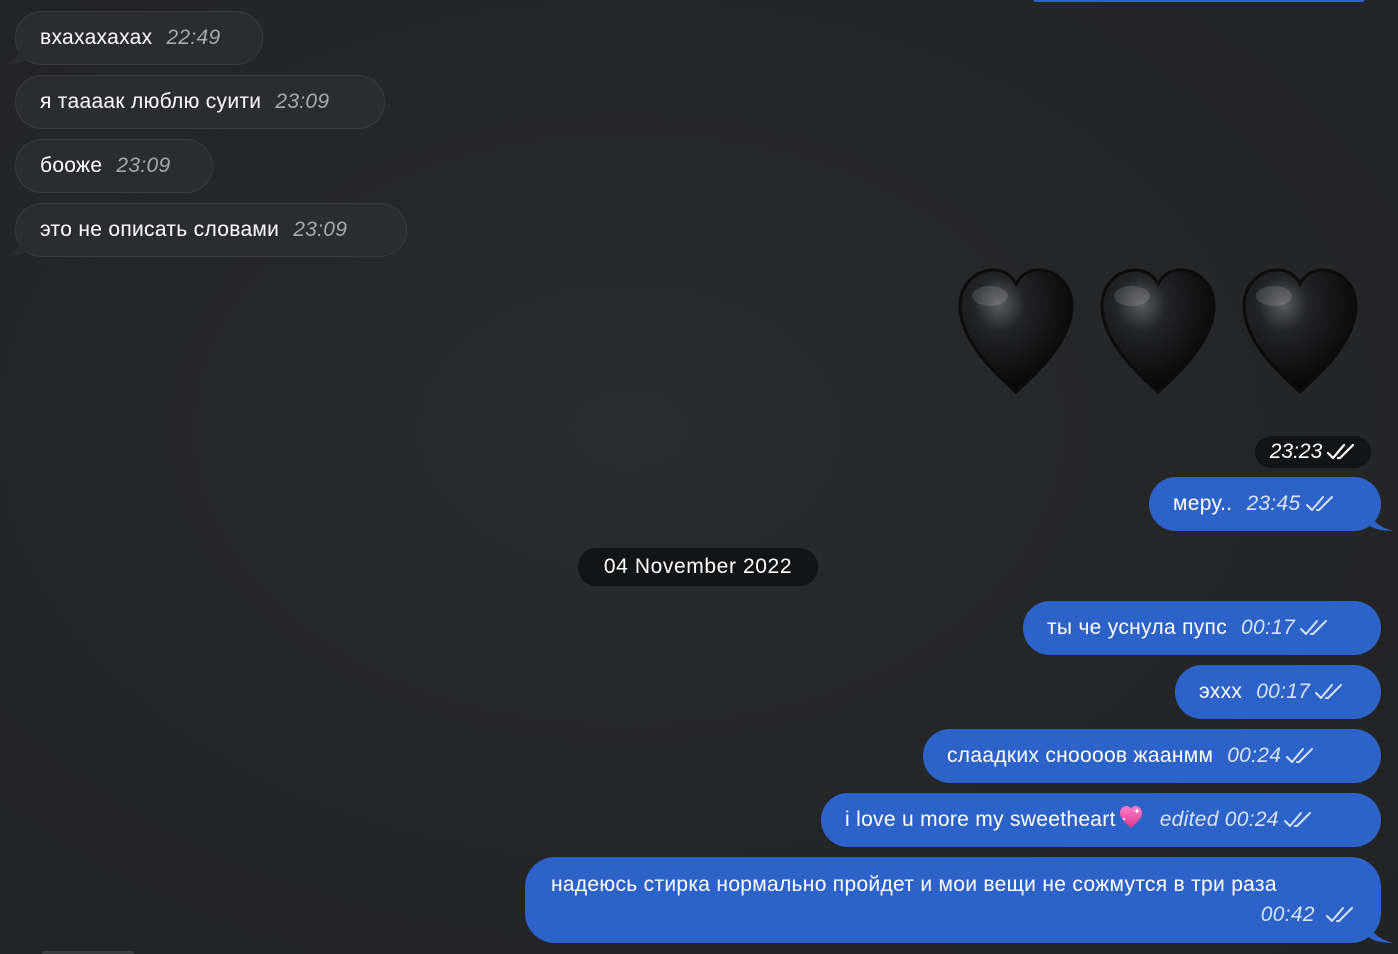  Describe the element at coordinates (96, 37) in the screenshot. I see `message-text: вхахахахах` at that location.